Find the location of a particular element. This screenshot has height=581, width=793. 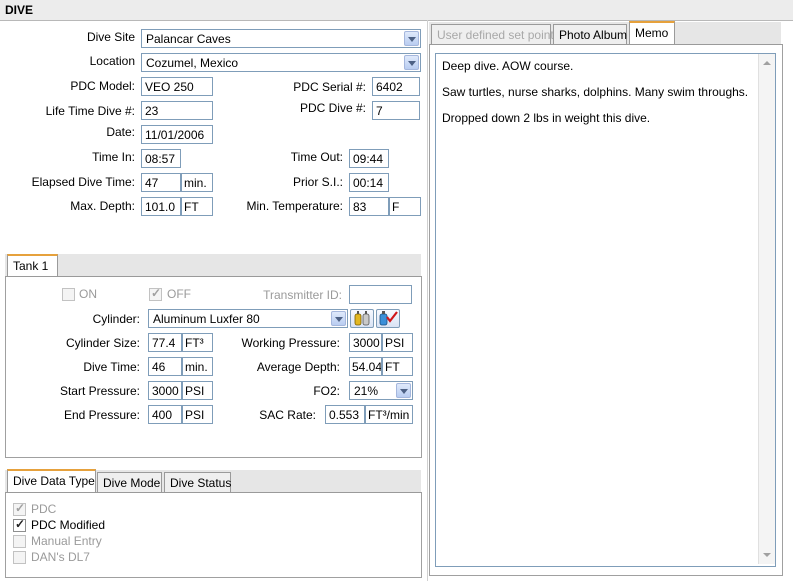

start-pressure-field: 3000 is located at coordinates (165, 390).